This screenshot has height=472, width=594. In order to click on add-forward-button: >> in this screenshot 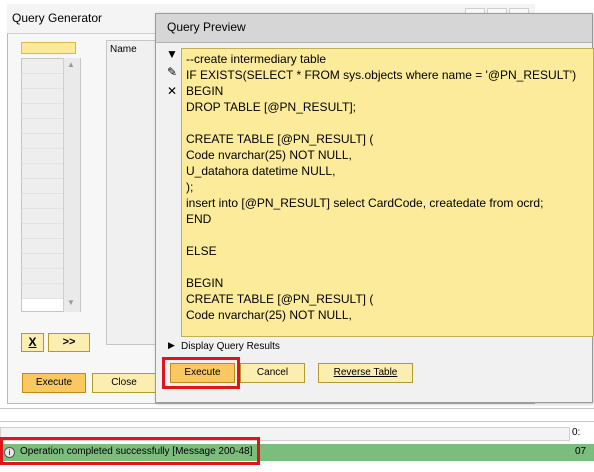, I will do `click(69, 342)`.